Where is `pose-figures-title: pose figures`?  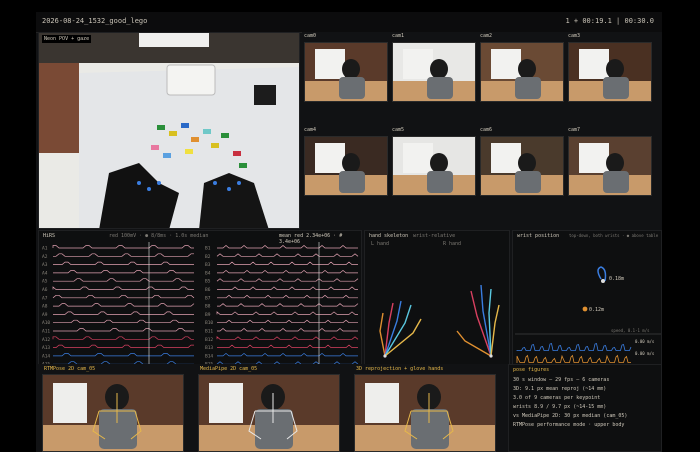
pose-figures-title: pose figures is located at coordinates (531, 370).